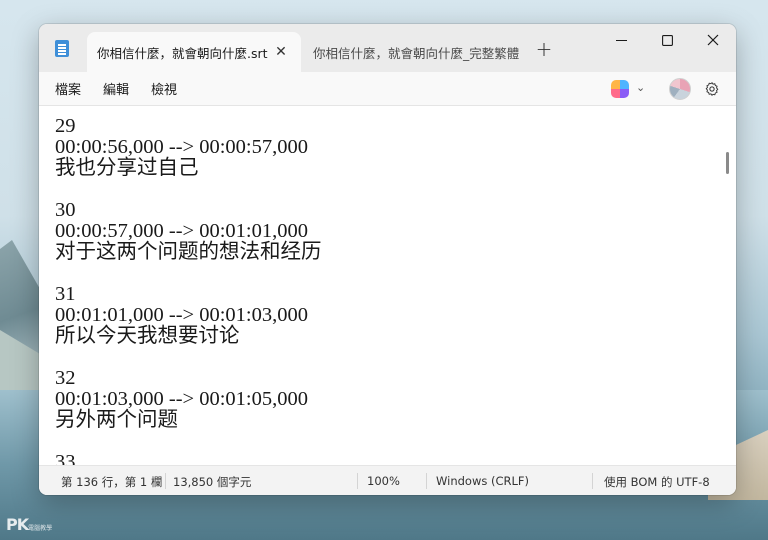 The width and height of the screenshot is (768, 540). Describe the element at coordinates (62, 48) in the screenshot. I see `notepad-app-icon` at that location.